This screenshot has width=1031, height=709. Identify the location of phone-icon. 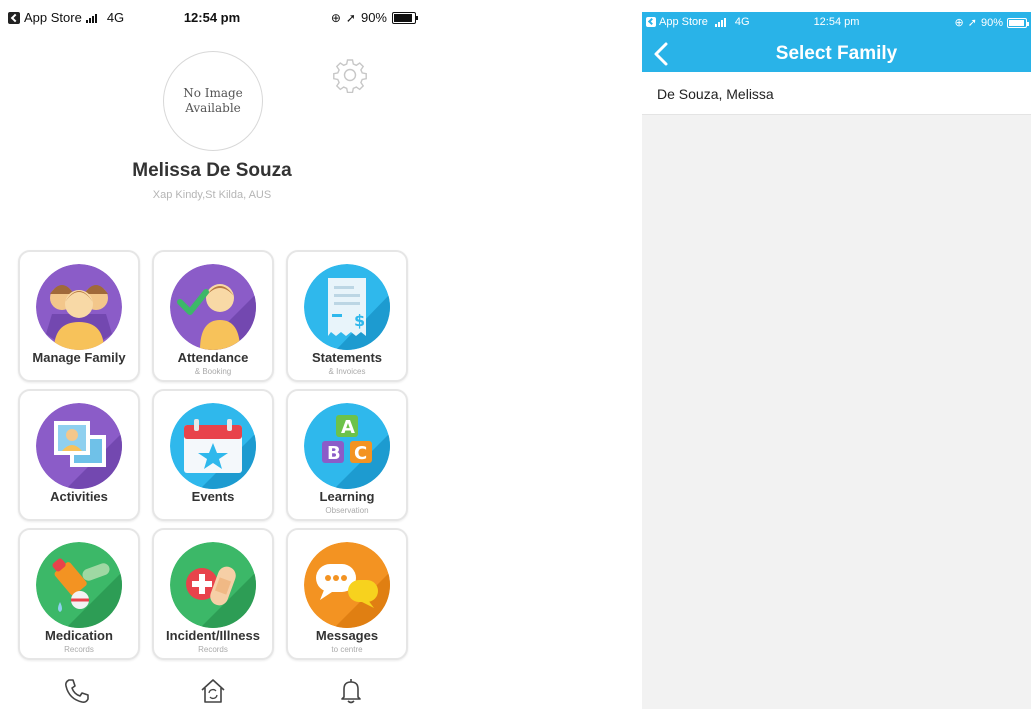
(77, 691).